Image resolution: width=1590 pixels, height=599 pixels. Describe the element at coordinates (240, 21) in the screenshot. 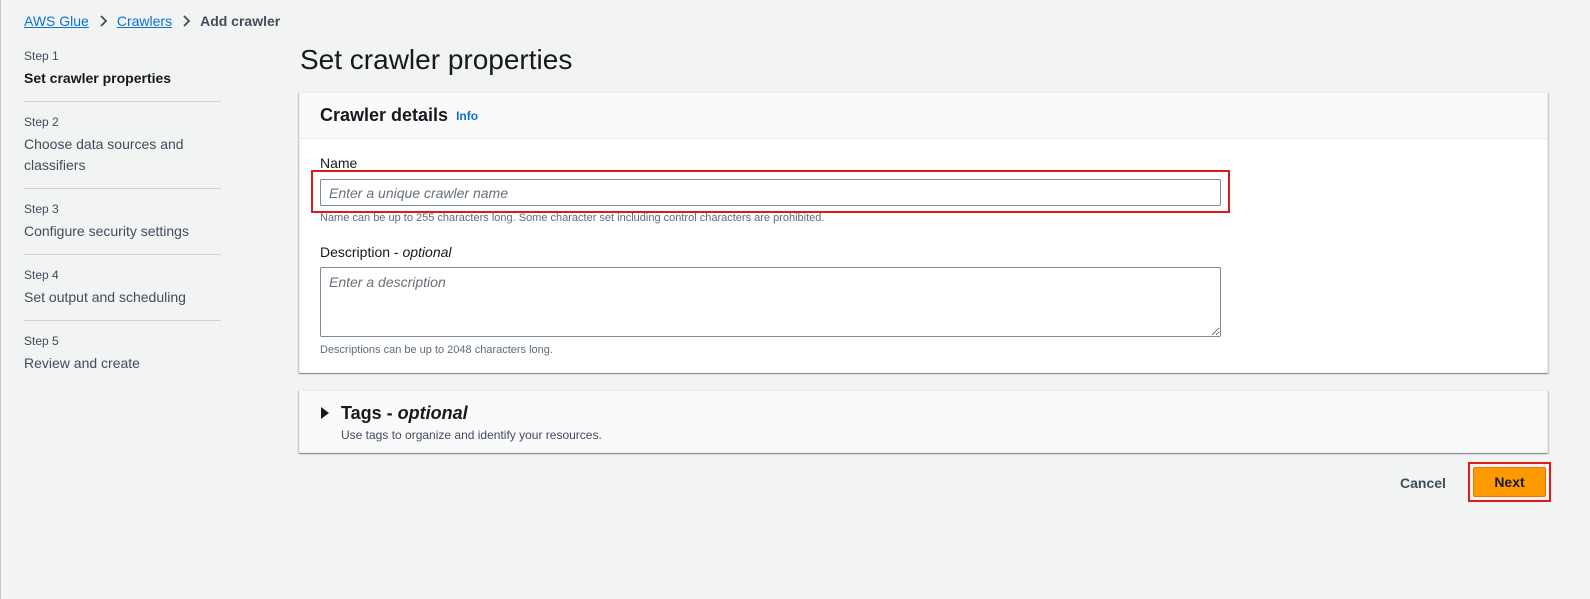

I see `breadcrumb-add-crawler: Add crawler` at that location.